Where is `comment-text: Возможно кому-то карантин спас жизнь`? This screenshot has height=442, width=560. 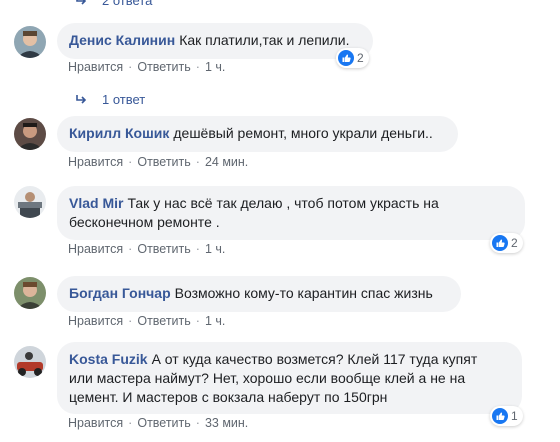 comment-text: Возможно кому-то карантин спас жизнь is located at coordinates (303, 293).